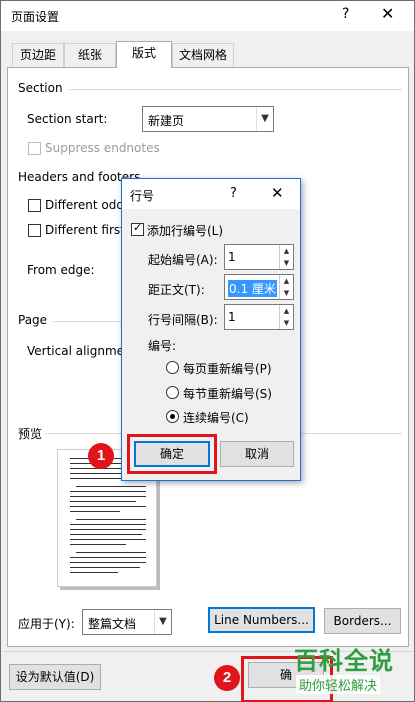 The height and width of the screenshot is (702, 415). Describe the element at coordinates (38, 55) in the screenshot. I see `tab-margins: 页边距` at that location.